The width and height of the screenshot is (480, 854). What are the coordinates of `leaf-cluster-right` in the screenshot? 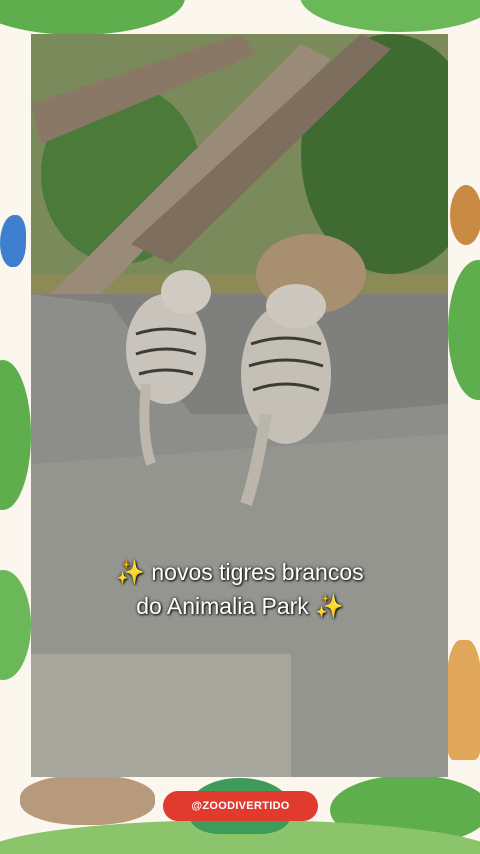 It's located at (464, 330).